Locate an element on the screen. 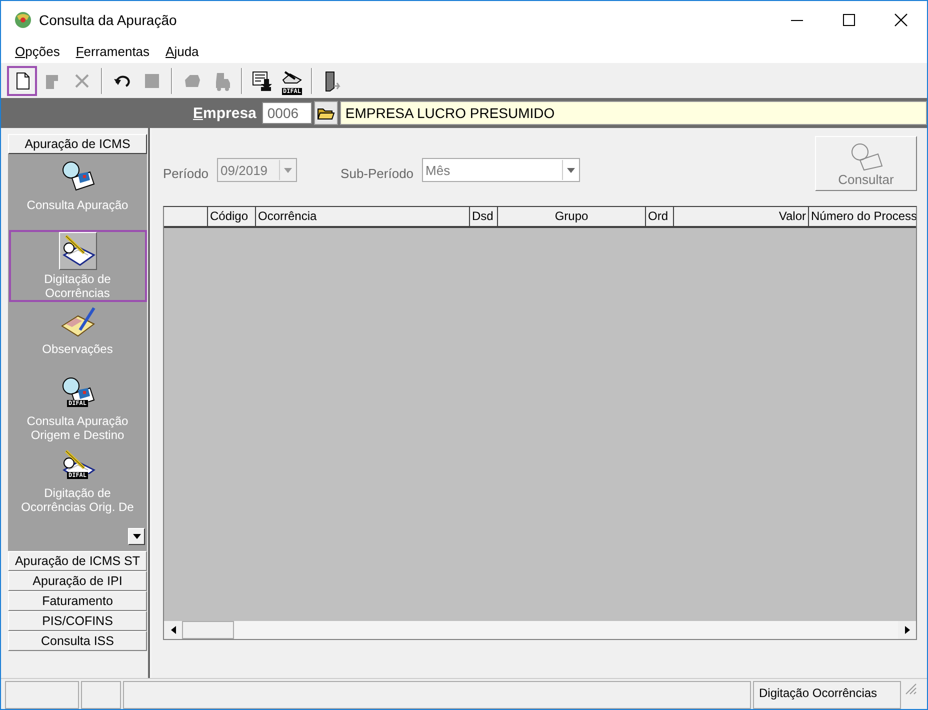 Image resolution: width=928 pixels, height=710 pixels. section-tab: PIS/COFINS is located at coordinates (77, 621).